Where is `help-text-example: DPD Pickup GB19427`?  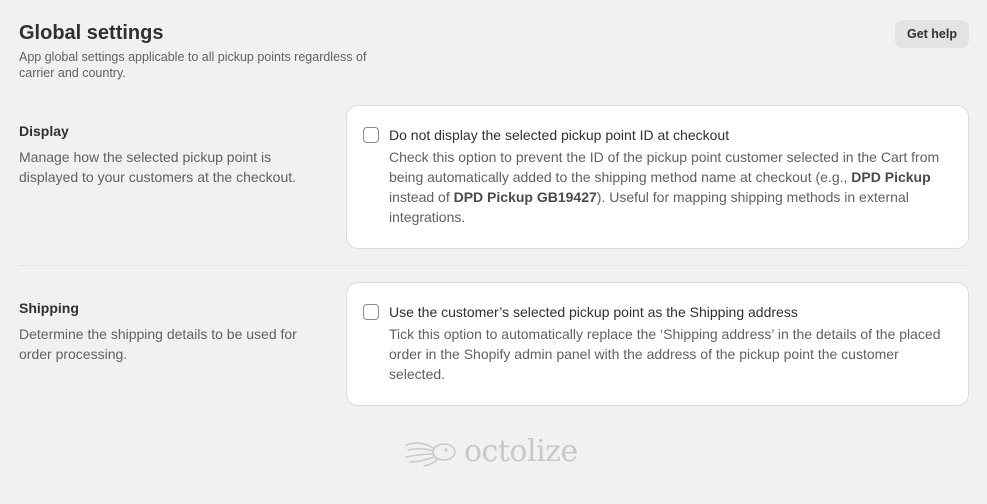
help-text-example: DPD Pickup GB19427 is located at coordinates (525, 197).